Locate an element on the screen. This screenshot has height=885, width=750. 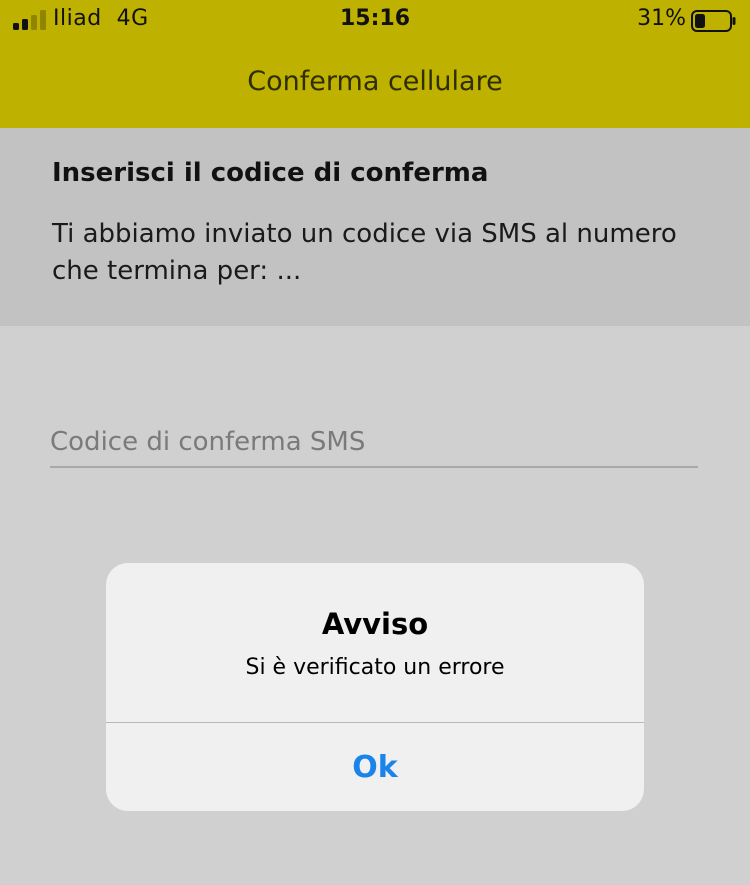
status-bar: Iliad 4G 15:16 31% is located at coordinates (375, 21).